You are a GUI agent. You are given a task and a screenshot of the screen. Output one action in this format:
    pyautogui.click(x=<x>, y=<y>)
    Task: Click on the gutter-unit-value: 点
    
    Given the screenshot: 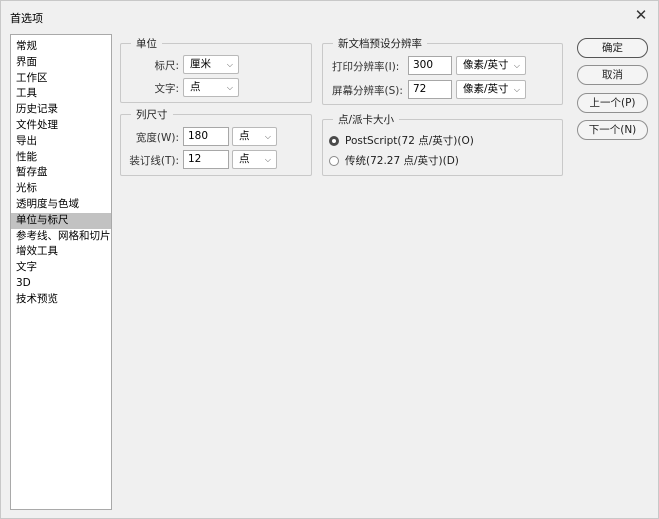 What is the action you would take?
    pyautogui.click(x=244, y=159)
    